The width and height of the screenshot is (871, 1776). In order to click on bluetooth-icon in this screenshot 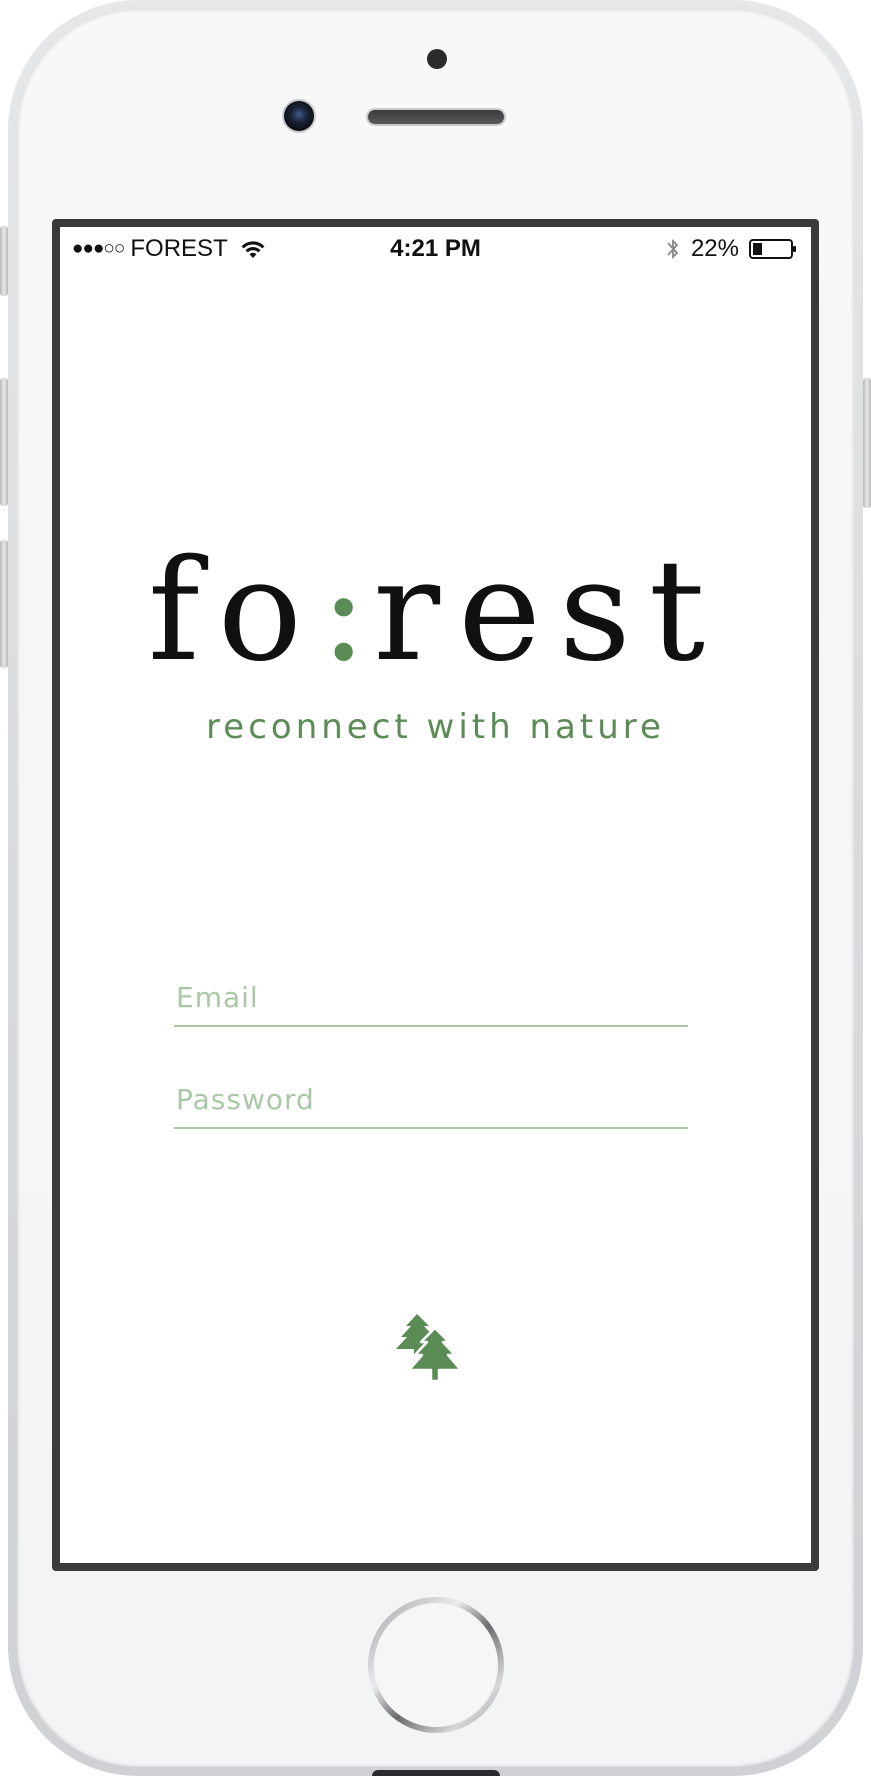, I will do `click(673, 249)`.